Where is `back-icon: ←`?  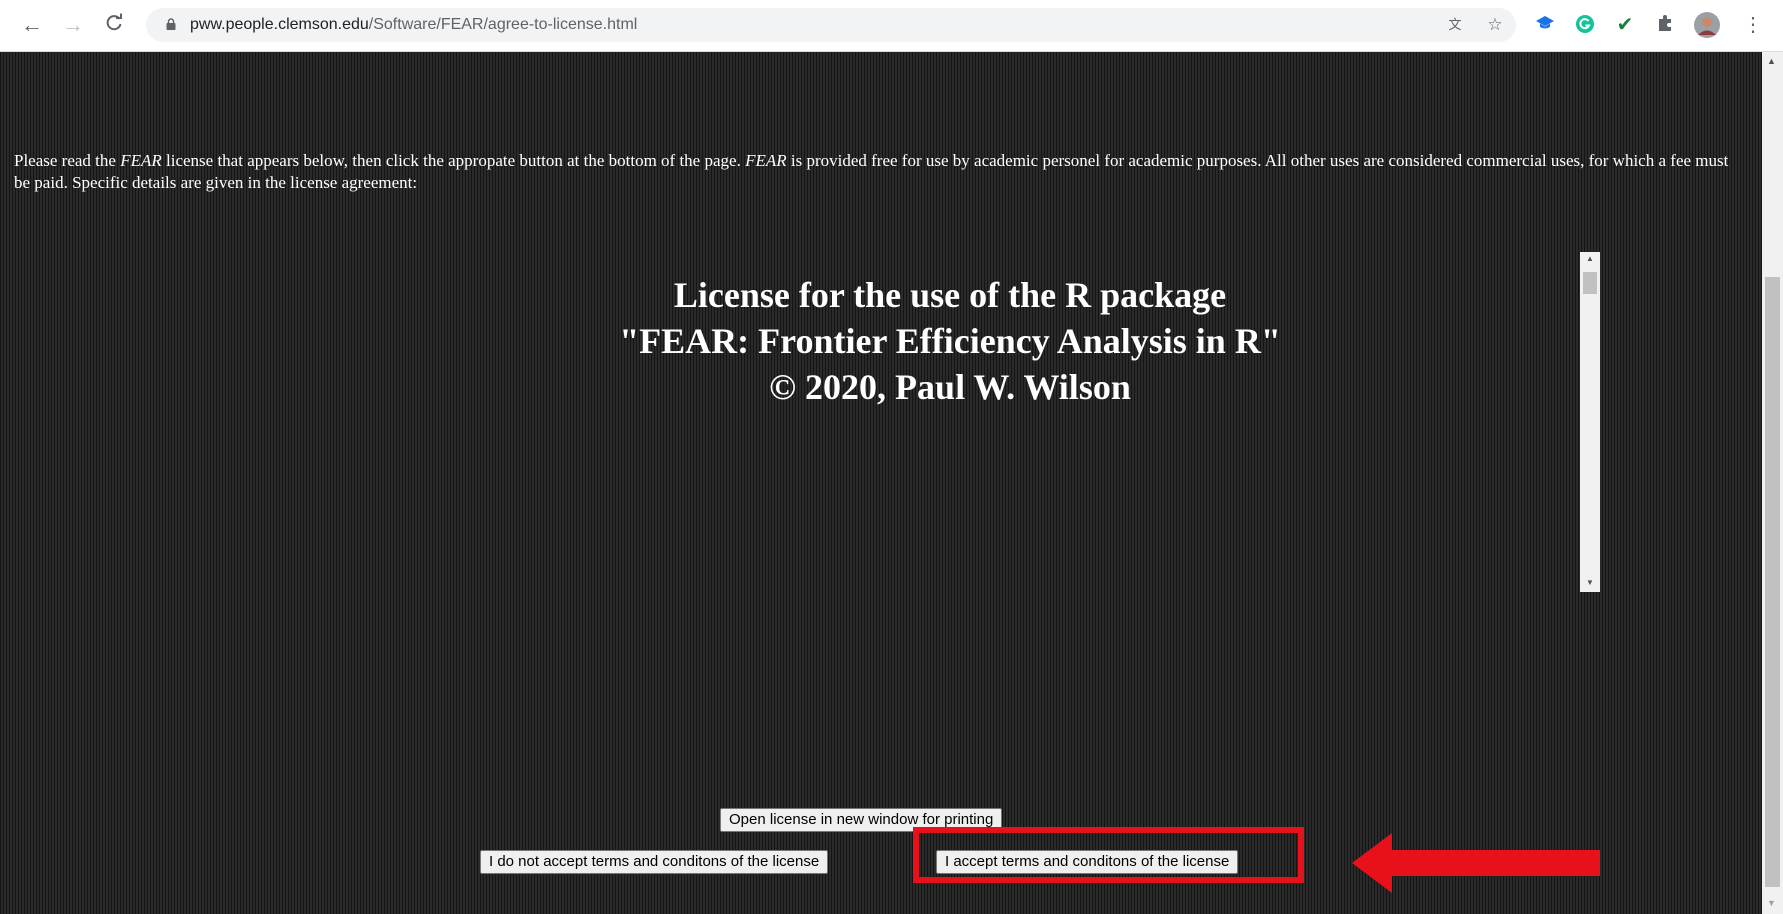
back-icon: ← is located at coordinates (32, 25).